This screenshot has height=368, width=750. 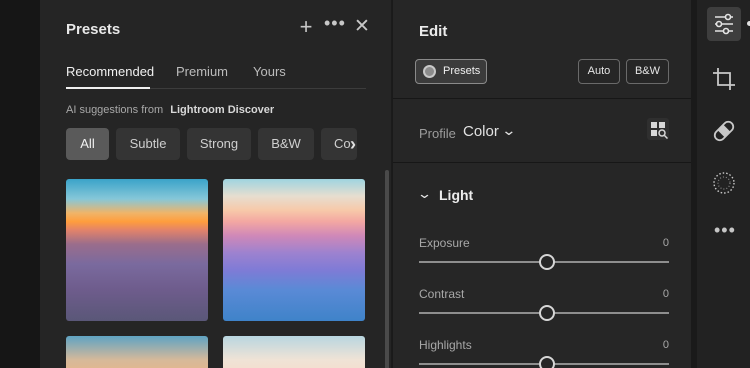 I want to click on light-section-title: Light, so click(x=456, y=195).